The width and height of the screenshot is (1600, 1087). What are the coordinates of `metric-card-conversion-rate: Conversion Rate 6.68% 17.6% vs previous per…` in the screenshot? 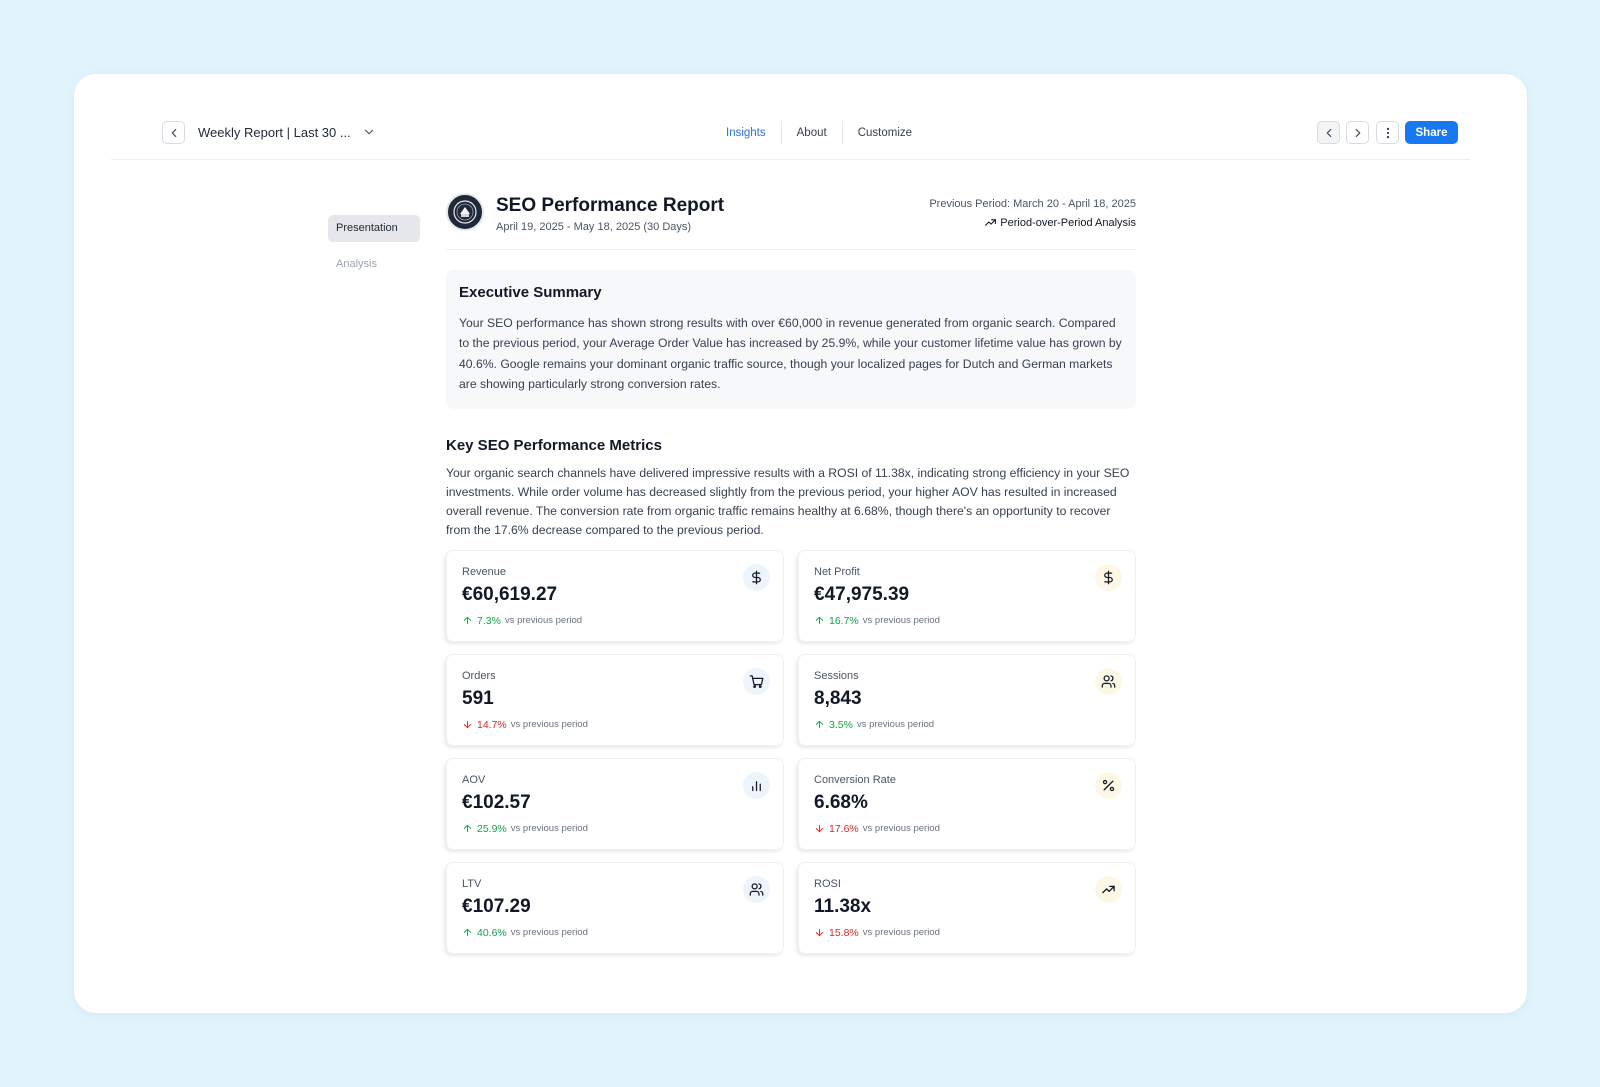 It's located at (967, 803).